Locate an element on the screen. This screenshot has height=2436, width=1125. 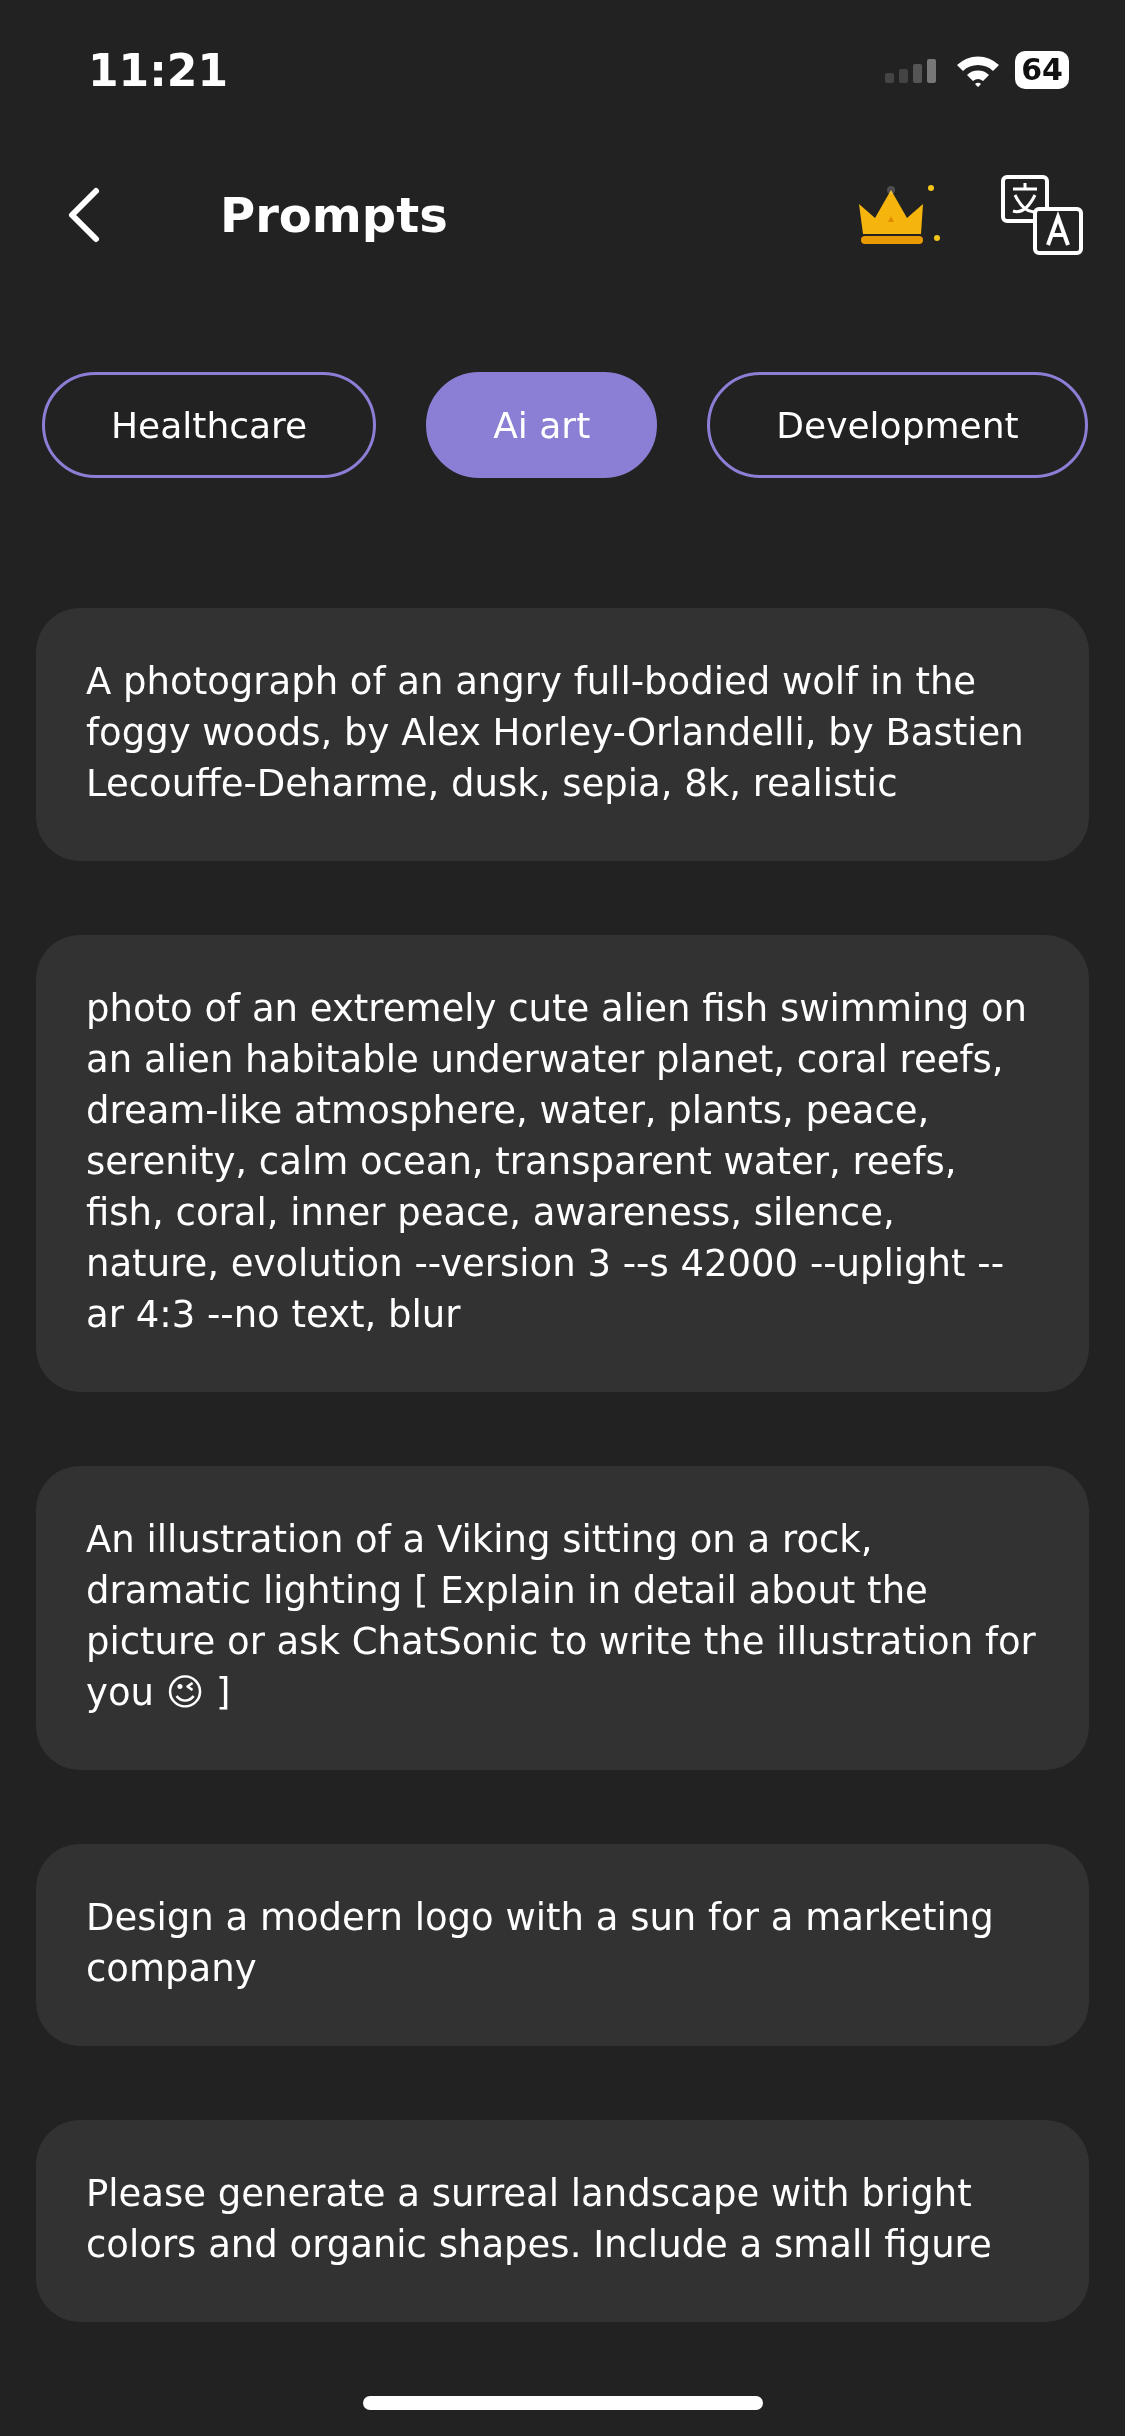
status-time: 11:21 is located at coordinates (159, 70).